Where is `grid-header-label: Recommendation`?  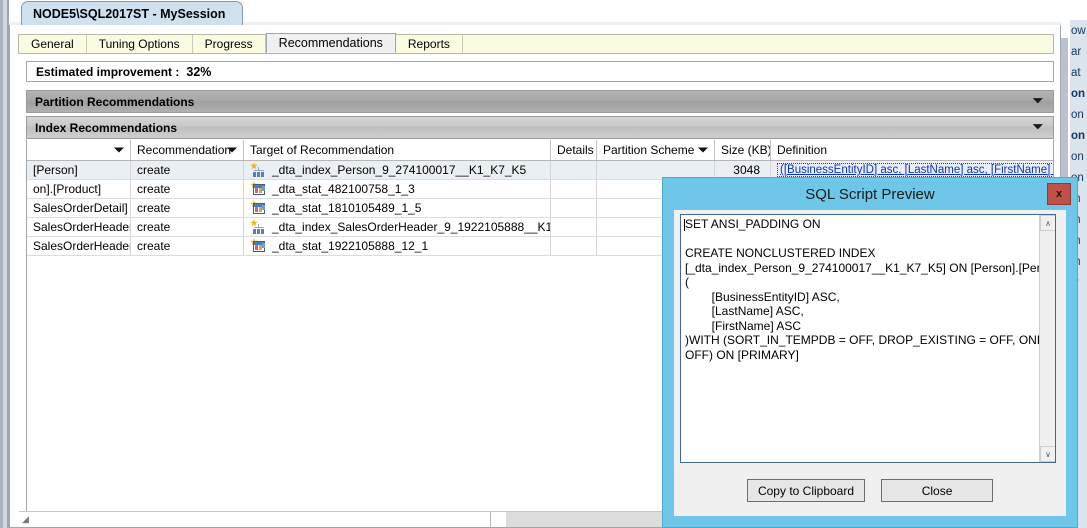
grid-header-label: Recommendation is located at coordinates (184, 150).